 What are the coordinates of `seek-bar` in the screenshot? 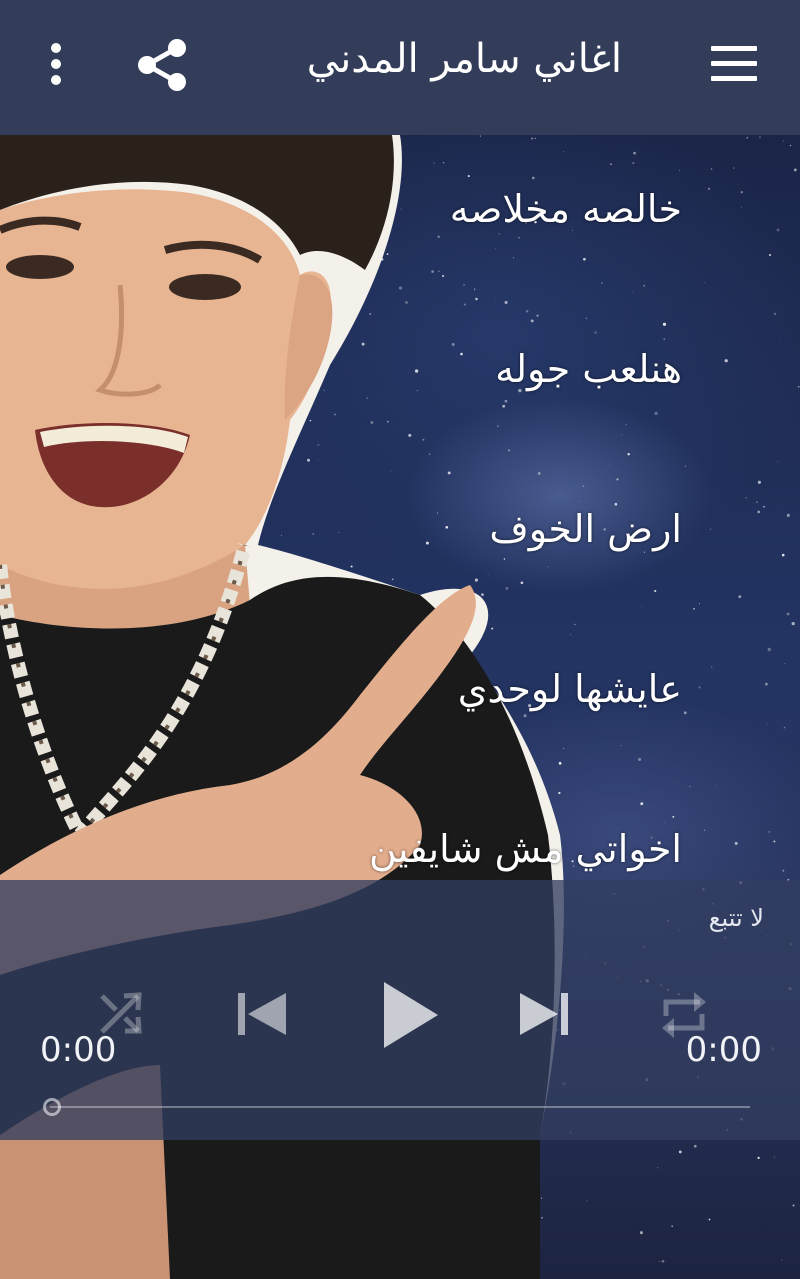 It's located at (400, 1107).